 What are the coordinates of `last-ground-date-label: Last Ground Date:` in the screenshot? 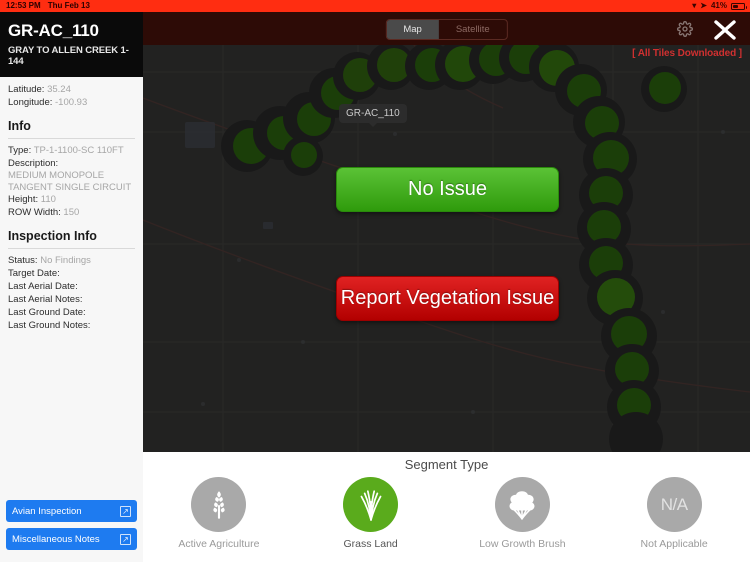 It's located at (47, 312).